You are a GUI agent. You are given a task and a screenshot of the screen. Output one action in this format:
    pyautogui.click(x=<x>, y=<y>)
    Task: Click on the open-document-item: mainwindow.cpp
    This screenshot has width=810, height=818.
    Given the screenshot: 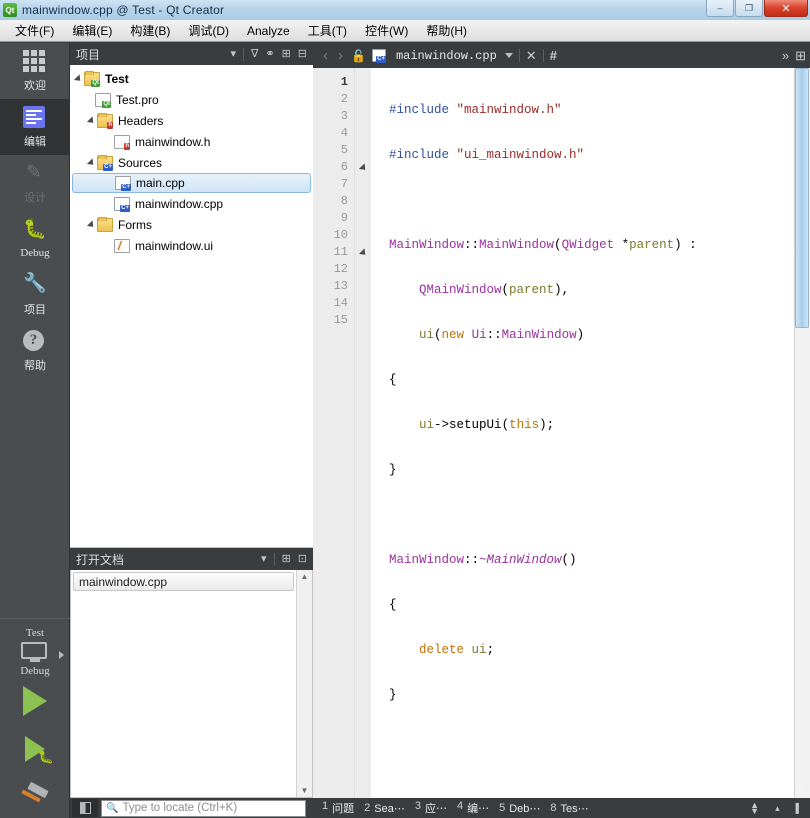 What is the action you would take?
    pyautogui.click(x=183, y=581)
    